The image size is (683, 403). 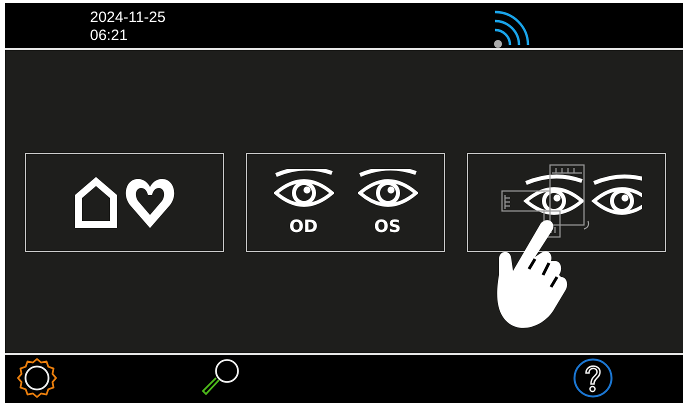 I want to click on menu-tile: OD OS, so click(x=345, y=202).